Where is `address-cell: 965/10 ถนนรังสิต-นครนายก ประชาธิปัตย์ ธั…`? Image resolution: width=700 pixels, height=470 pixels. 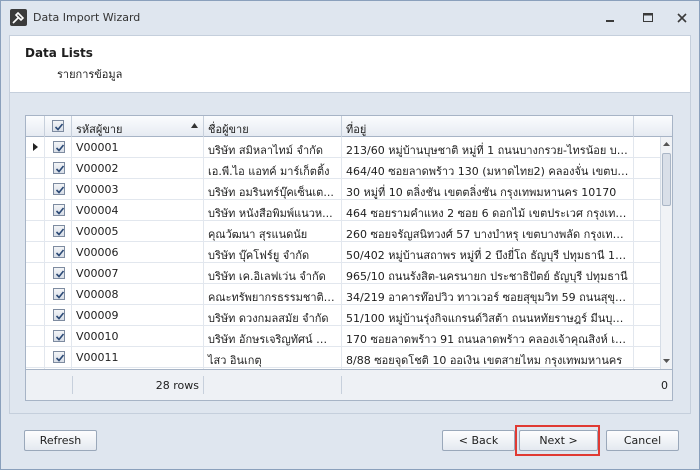
address-cell: 965/10 ถนนรังสิต-นครนายก ประชาธิปัตย์ ธั… is located at coordinates (488, 273).